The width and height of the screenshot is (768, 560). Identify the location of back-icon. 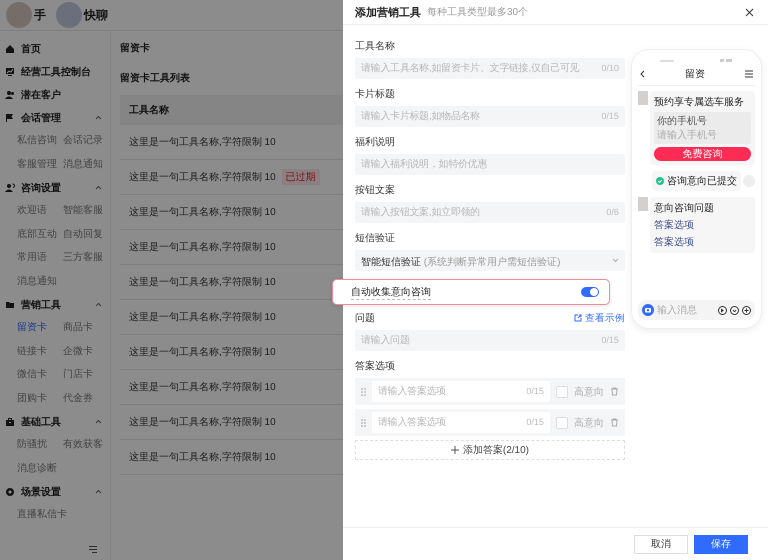
(642, 74).